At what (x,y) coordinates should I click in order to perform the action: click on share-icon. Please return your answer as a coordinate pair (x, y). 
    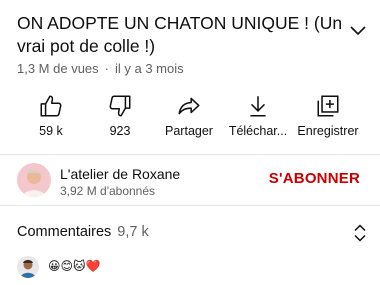
    Looking at the image, I should click on (189, 106).